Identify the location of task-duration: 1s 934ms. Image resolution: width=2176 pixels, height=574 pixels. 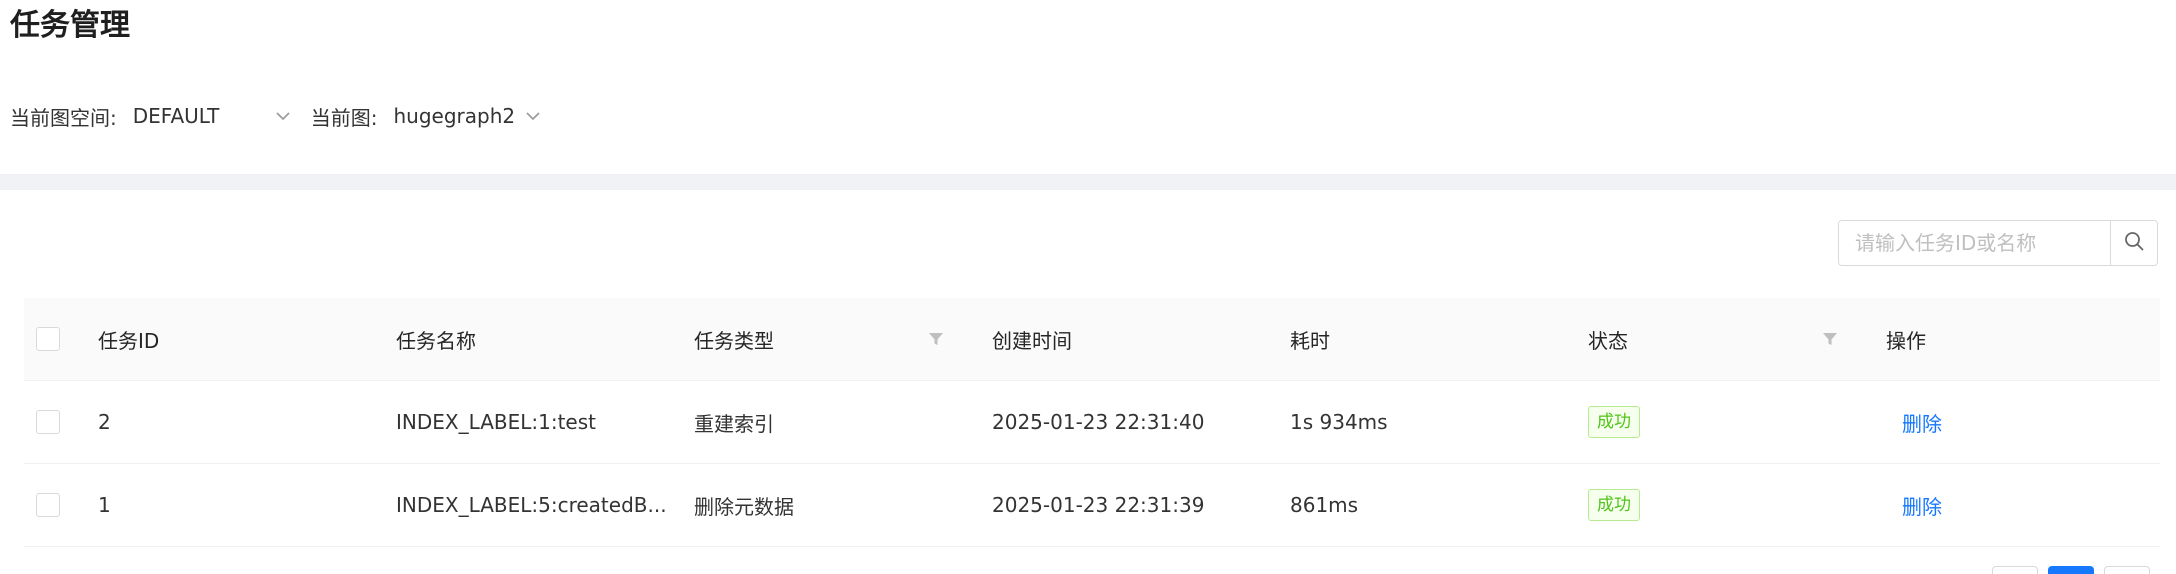
(1339, 422).